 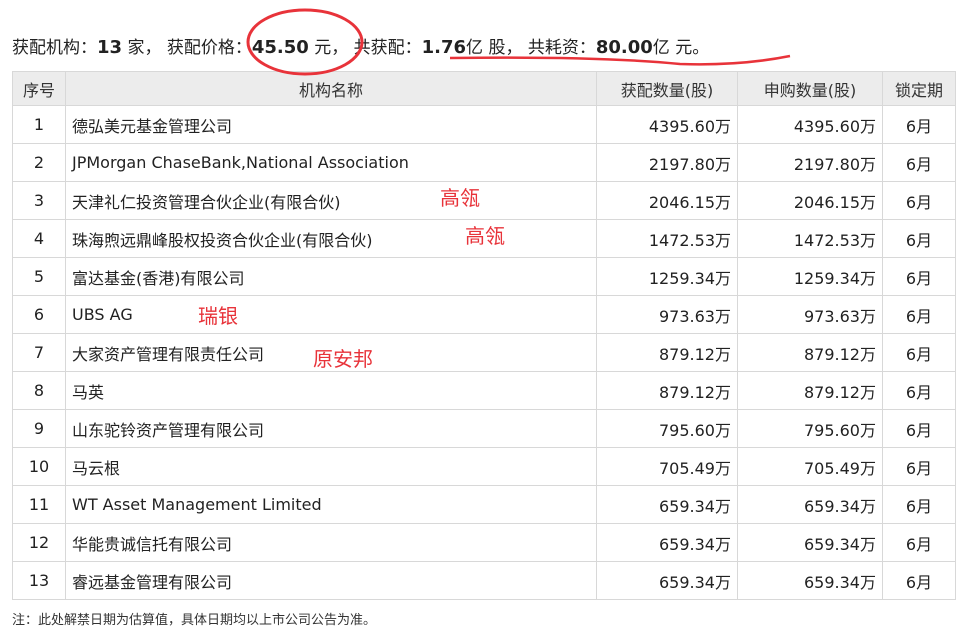 What do you see at coordinates (518, 42) in the screenshot?
I see `markup-overlay` at bounding box center [518, 42].